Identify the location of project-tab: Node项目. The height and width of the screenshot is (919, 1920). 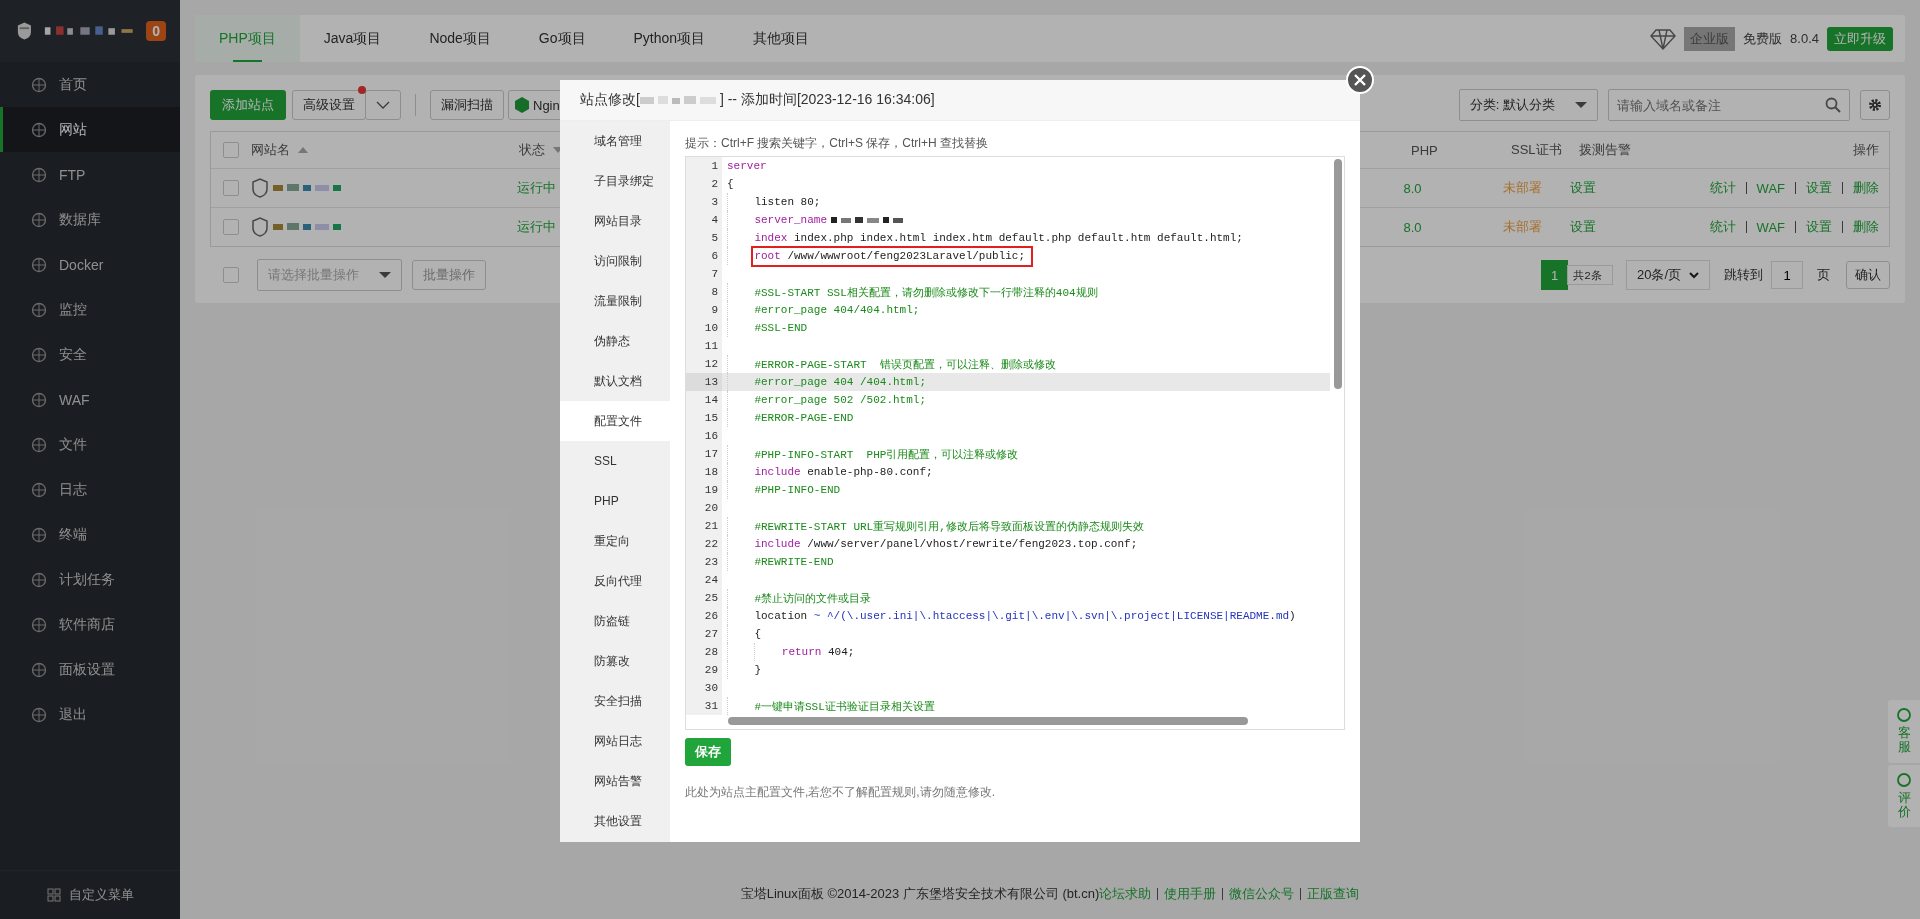
(460, 38).